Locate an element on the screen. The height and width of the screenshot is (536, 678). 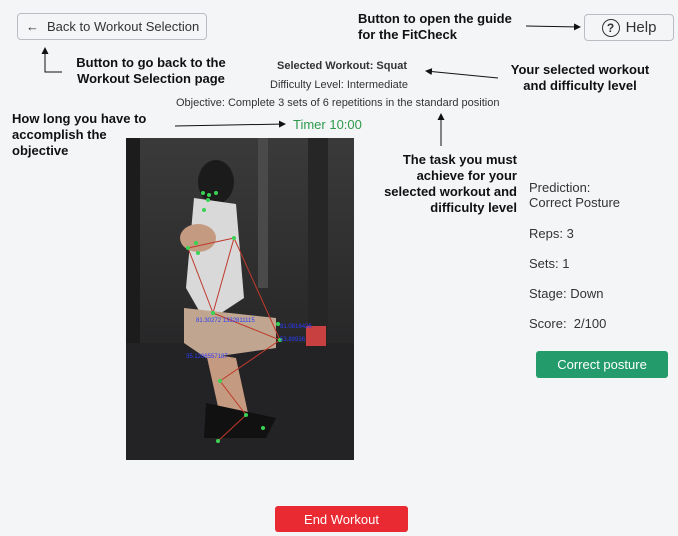
arrow-to-timer is located at coordinates (230, 124).